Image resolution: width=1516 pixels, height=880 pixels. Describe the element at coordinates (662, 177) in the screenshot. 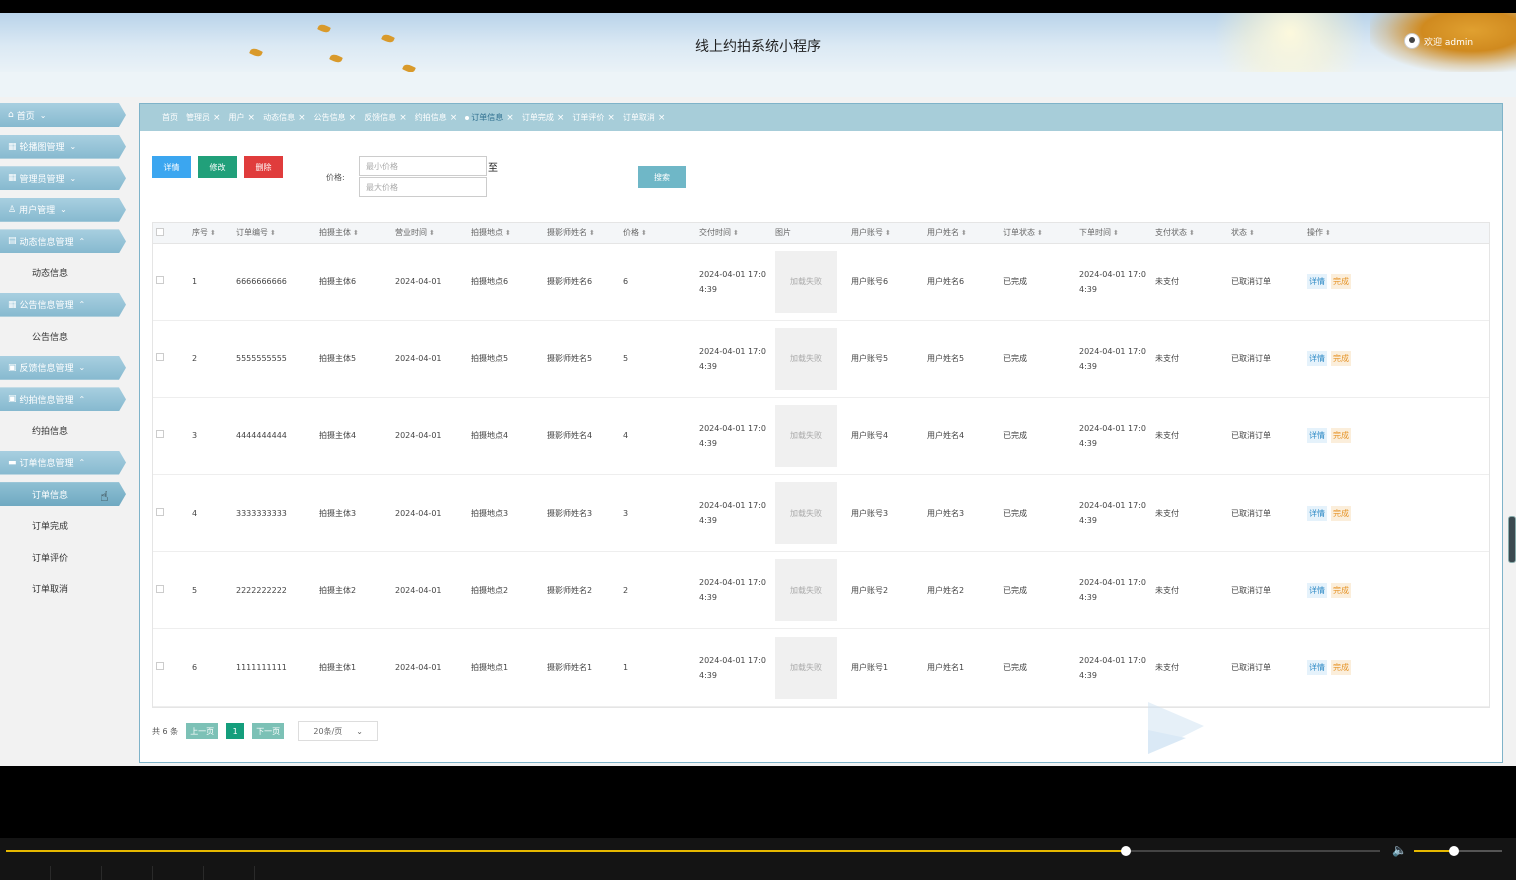

I see `search-button: 搜索` at that location.